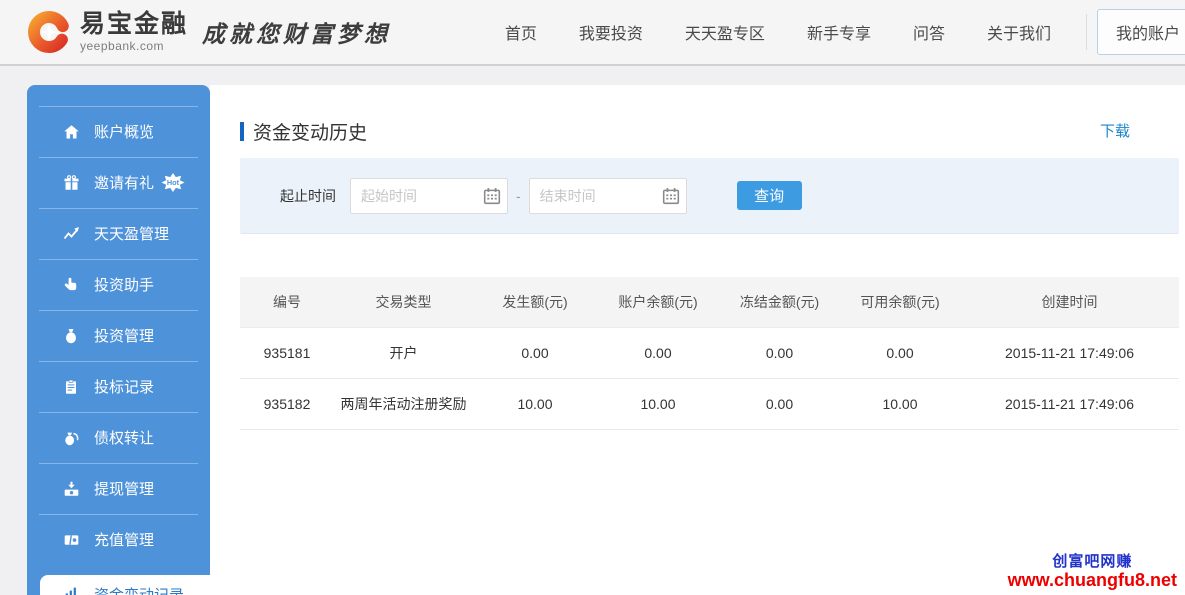 This screenshot has width=1185, height=595. What do you see at coordinates (725, 32) in the screenshot?
I see `nav-item-ttying-zone: 天天盈专区` at bounding box center [725, 32].